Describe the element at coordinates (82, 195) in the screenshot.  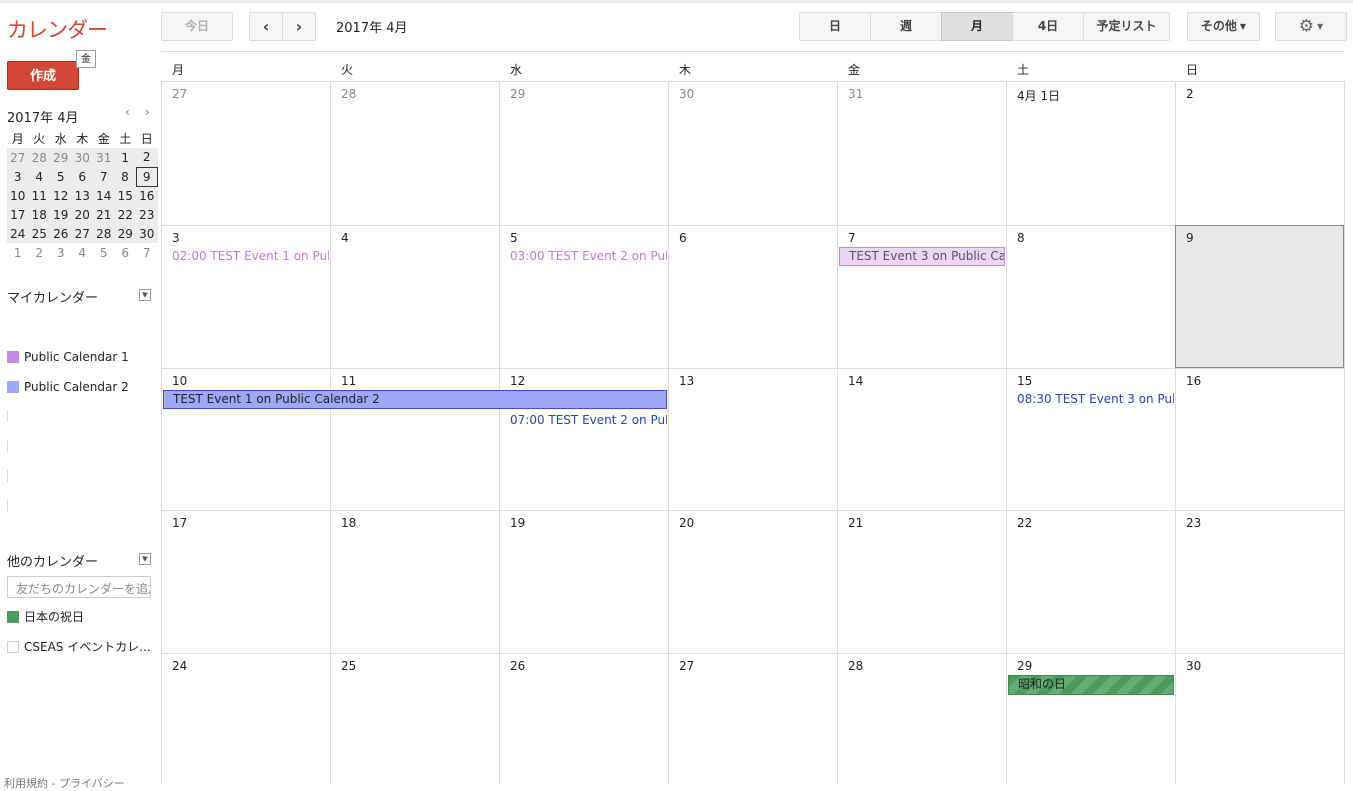
I see `mini-day: 13` at that location.